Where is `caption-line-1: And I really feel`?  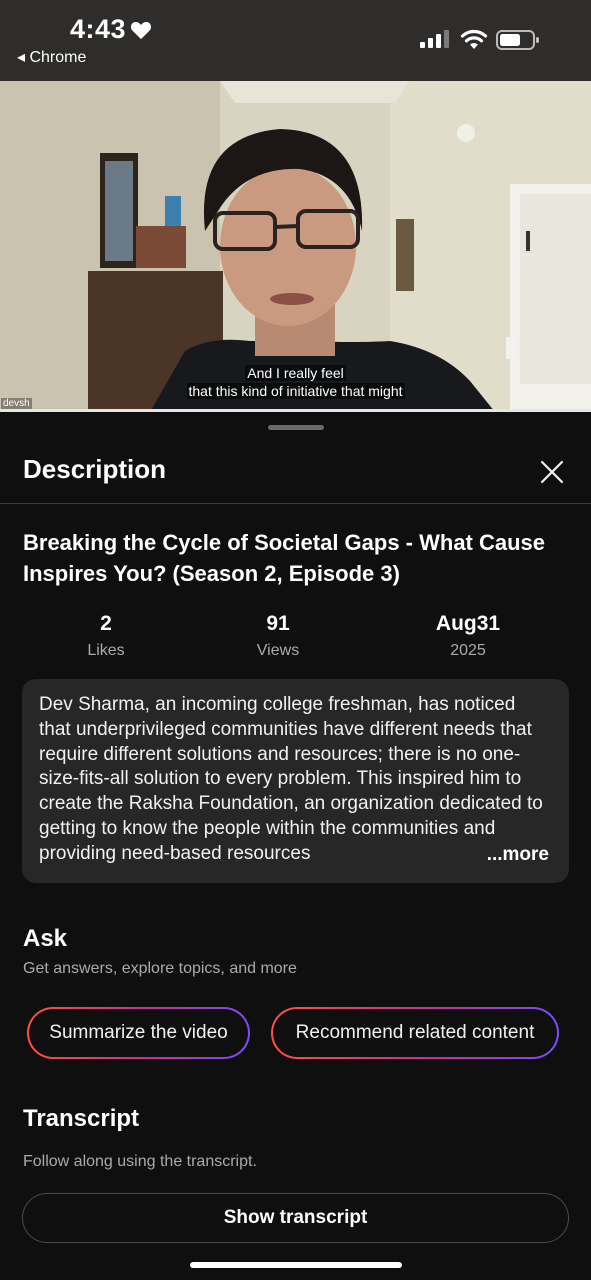 caption-line-1: And I really feel is located at coordinates (295, 373).